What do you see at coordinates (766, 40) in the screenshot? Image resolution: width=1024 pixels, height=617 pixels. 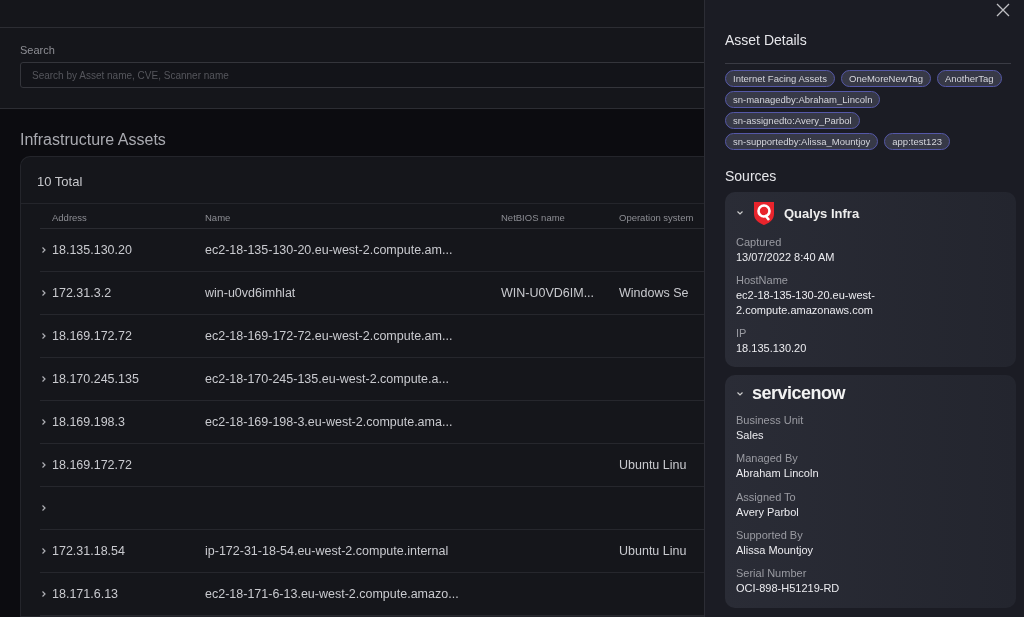 I see `drawer-title: Asset Details` at bounding box center [766, 40].